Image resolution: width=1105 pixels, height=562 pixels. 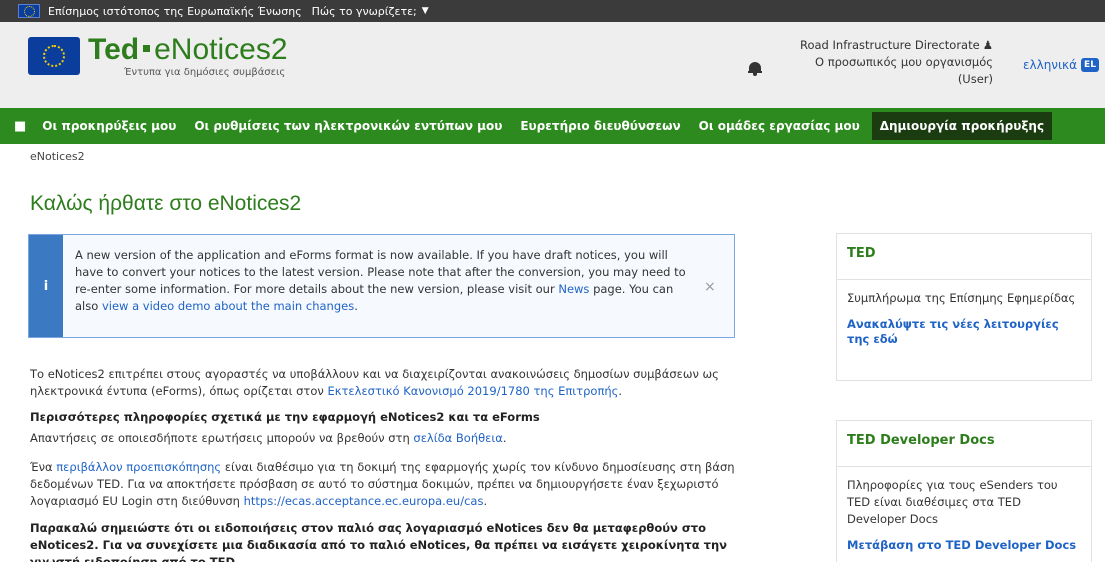 What do you see at coordinates (890, 45) in the screenshot?
I see `user-name: Road Infrastructure Directorate` at bounding box center [890, 45].